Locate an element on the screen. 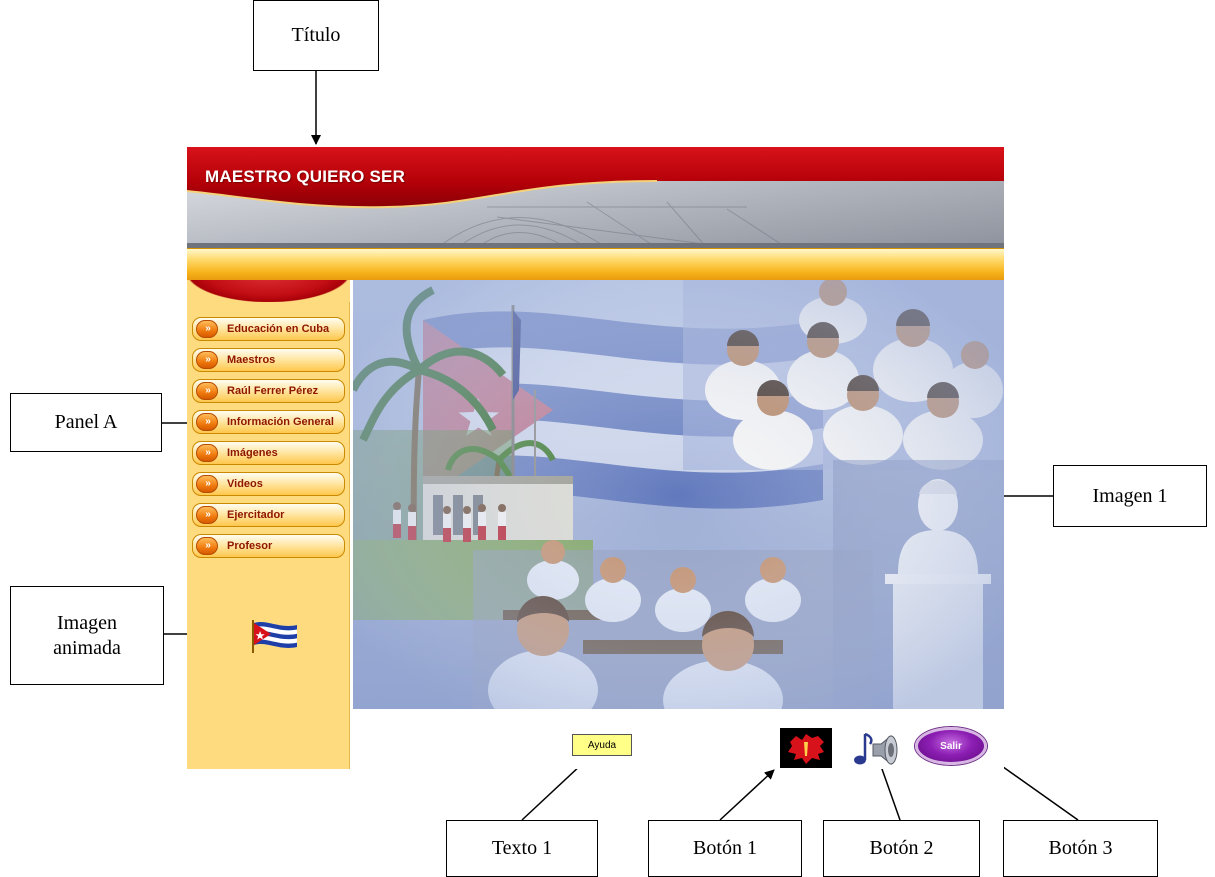 This screenshot has height=877, width=1215. menu-item-label: Profesor is located at coordinates (250, 545).